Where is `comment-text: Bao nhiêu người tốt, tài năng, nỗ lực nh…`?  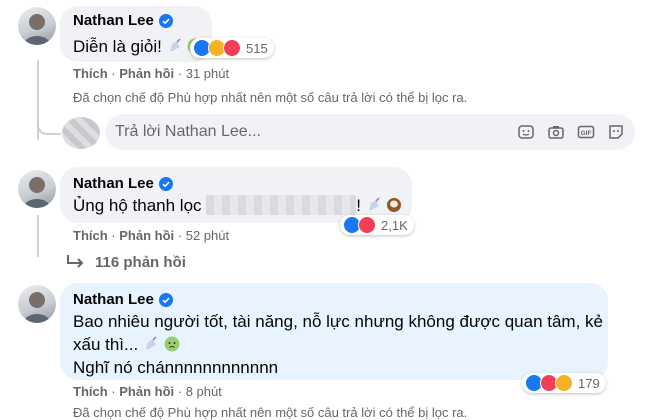
comment-text: Bao nhiêu người tốt, tài năng, nỗ lực nh… is located at coordinates (338, 344).